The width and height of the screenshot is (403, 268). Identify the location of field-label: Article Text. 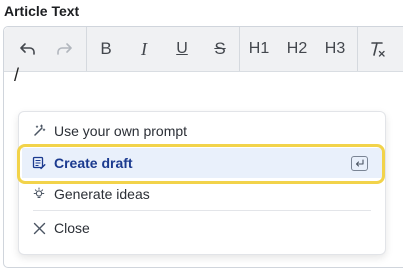
(42, 11).